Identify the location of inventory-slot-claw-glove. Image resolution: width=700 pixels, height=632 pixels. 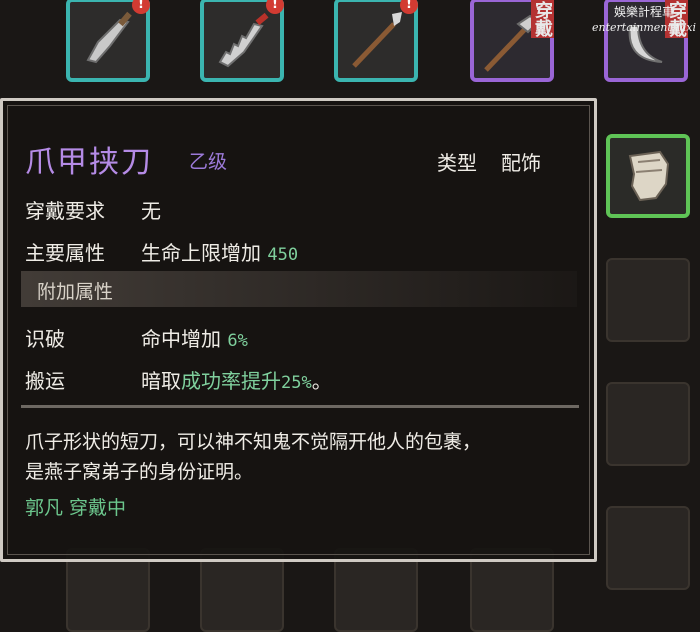
(648, 176).